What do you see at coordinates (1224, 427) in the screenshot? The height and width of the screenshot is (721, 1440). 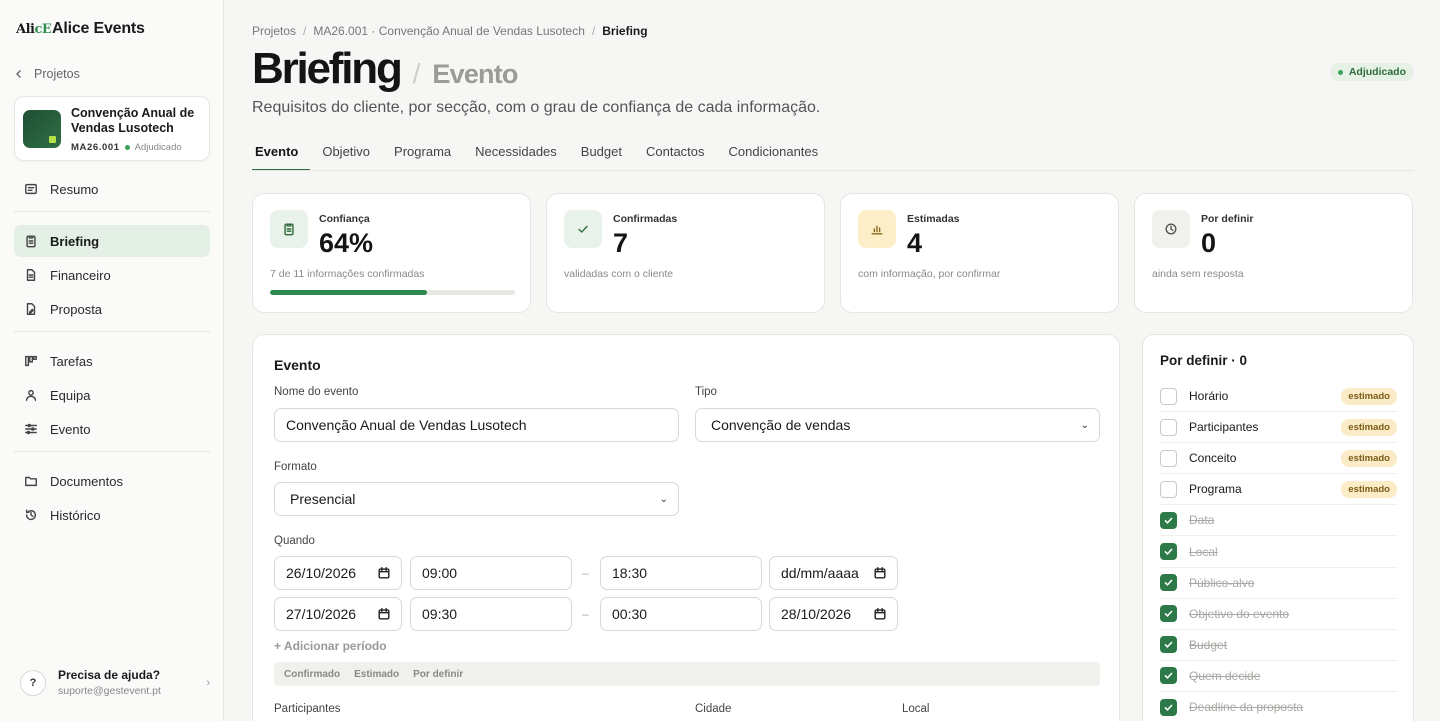 I see `checklist-item-label: Participantes` at bounding box center [1224, 427].